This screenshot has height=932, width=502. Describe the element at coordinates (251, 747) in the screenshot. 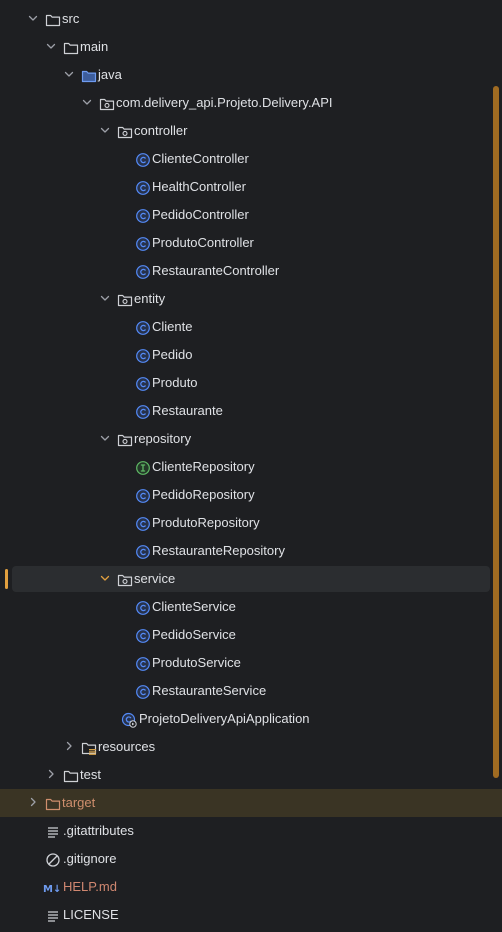

I see `tree-node-resources: resources` at that location.